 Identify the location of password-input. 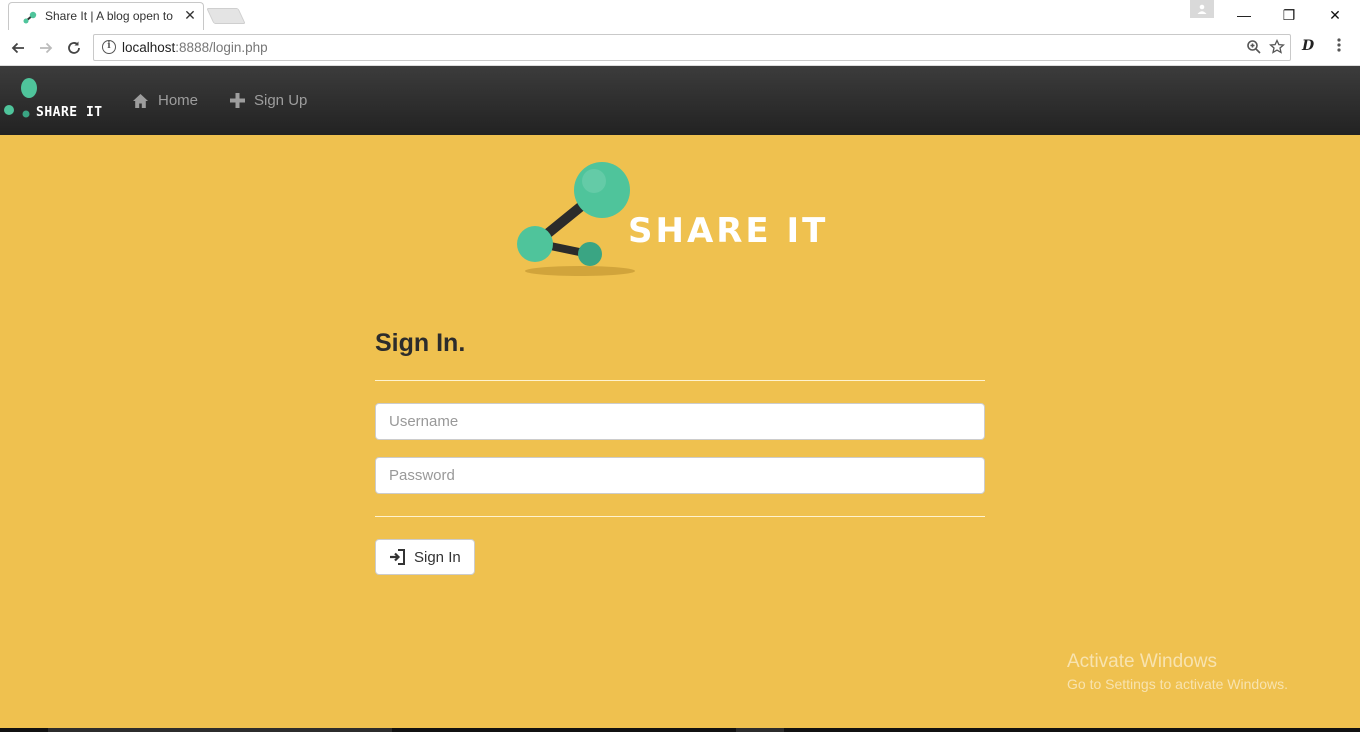
(680, 475).